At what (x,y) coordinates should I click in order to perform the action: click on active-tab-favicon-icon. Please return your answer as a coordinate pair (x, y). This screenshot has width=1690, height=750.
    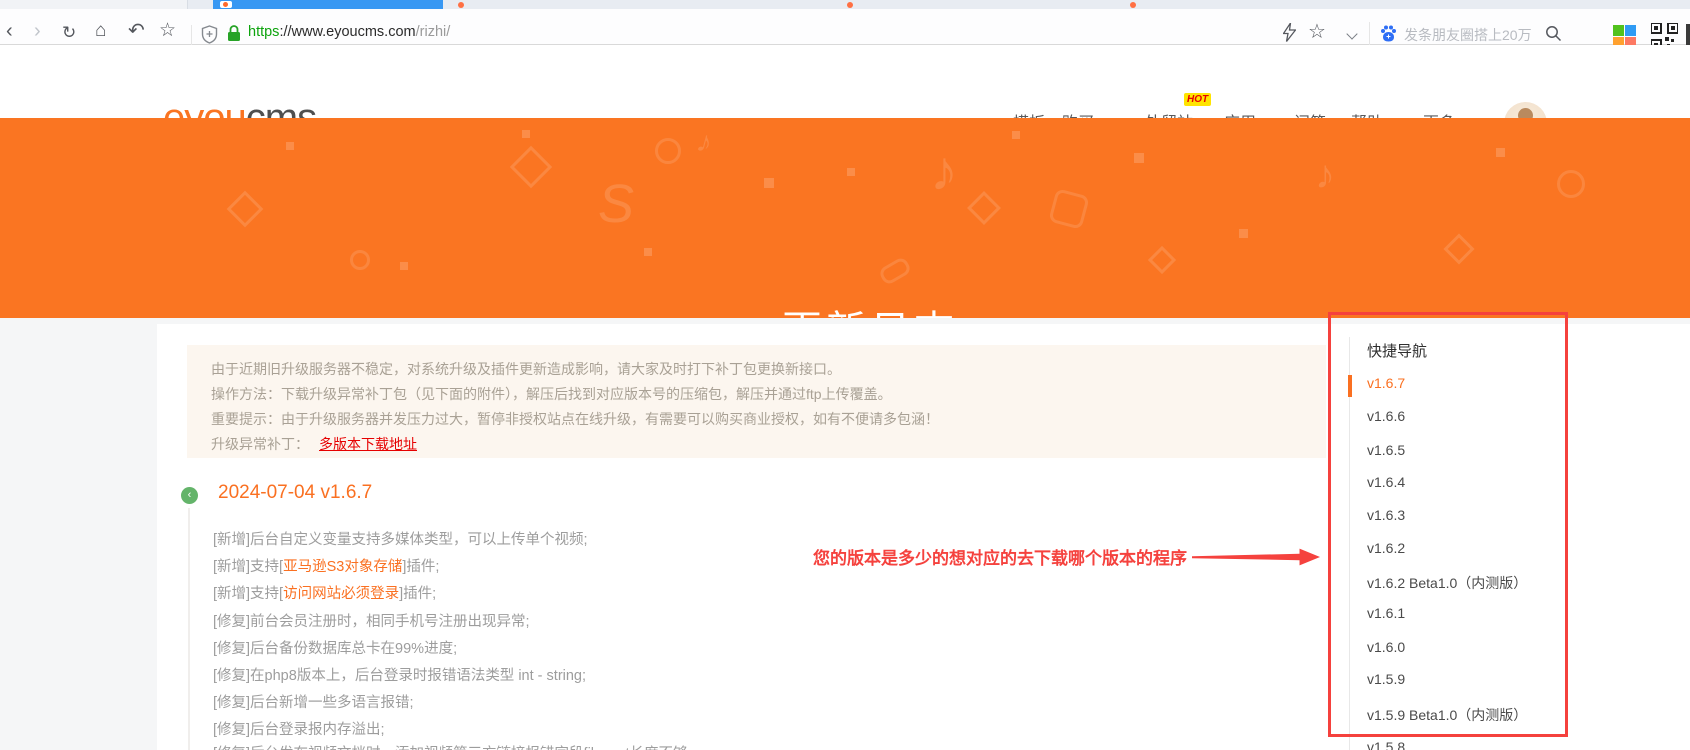
    Looking at the image, I should click on (226, 4).